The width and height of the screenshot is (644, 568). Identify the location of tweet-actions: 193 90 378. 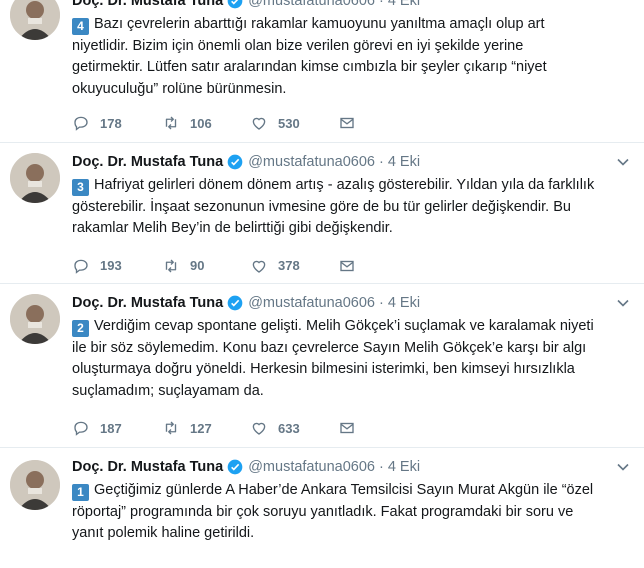
(351, 266).